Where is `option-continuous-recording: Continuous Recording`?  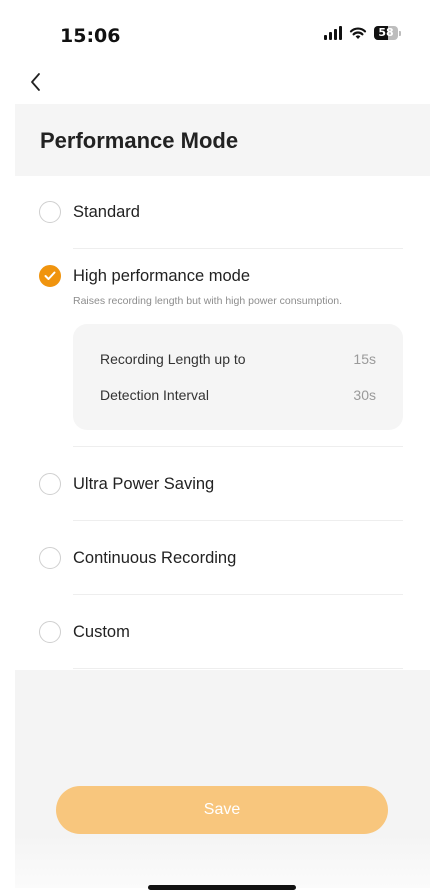
option-continuous-recording: Continuous Recording is located at coordinates (222, 558).